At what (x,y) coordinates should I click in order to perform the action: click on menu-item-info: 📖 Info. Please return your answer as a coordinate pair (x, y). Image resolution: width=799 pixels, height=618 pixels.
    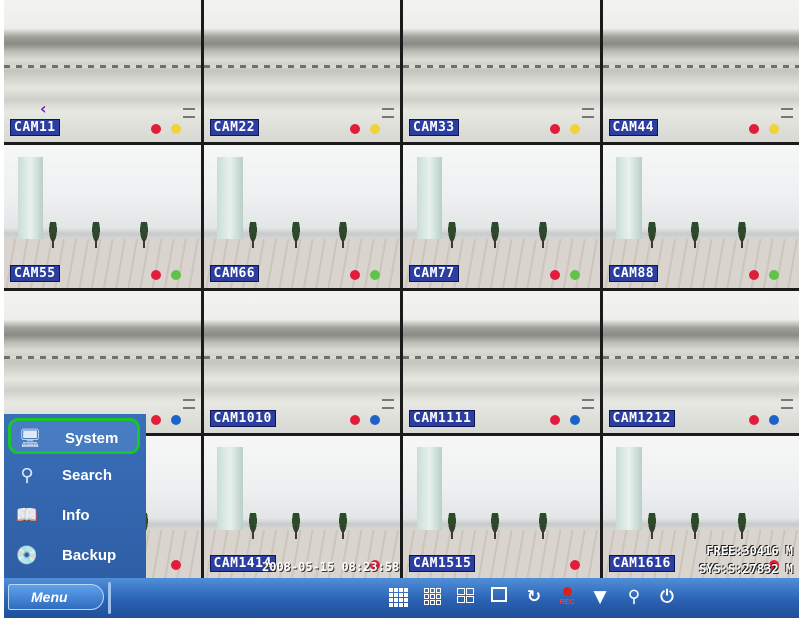
    Looking at the image, I should click on (74, 516).